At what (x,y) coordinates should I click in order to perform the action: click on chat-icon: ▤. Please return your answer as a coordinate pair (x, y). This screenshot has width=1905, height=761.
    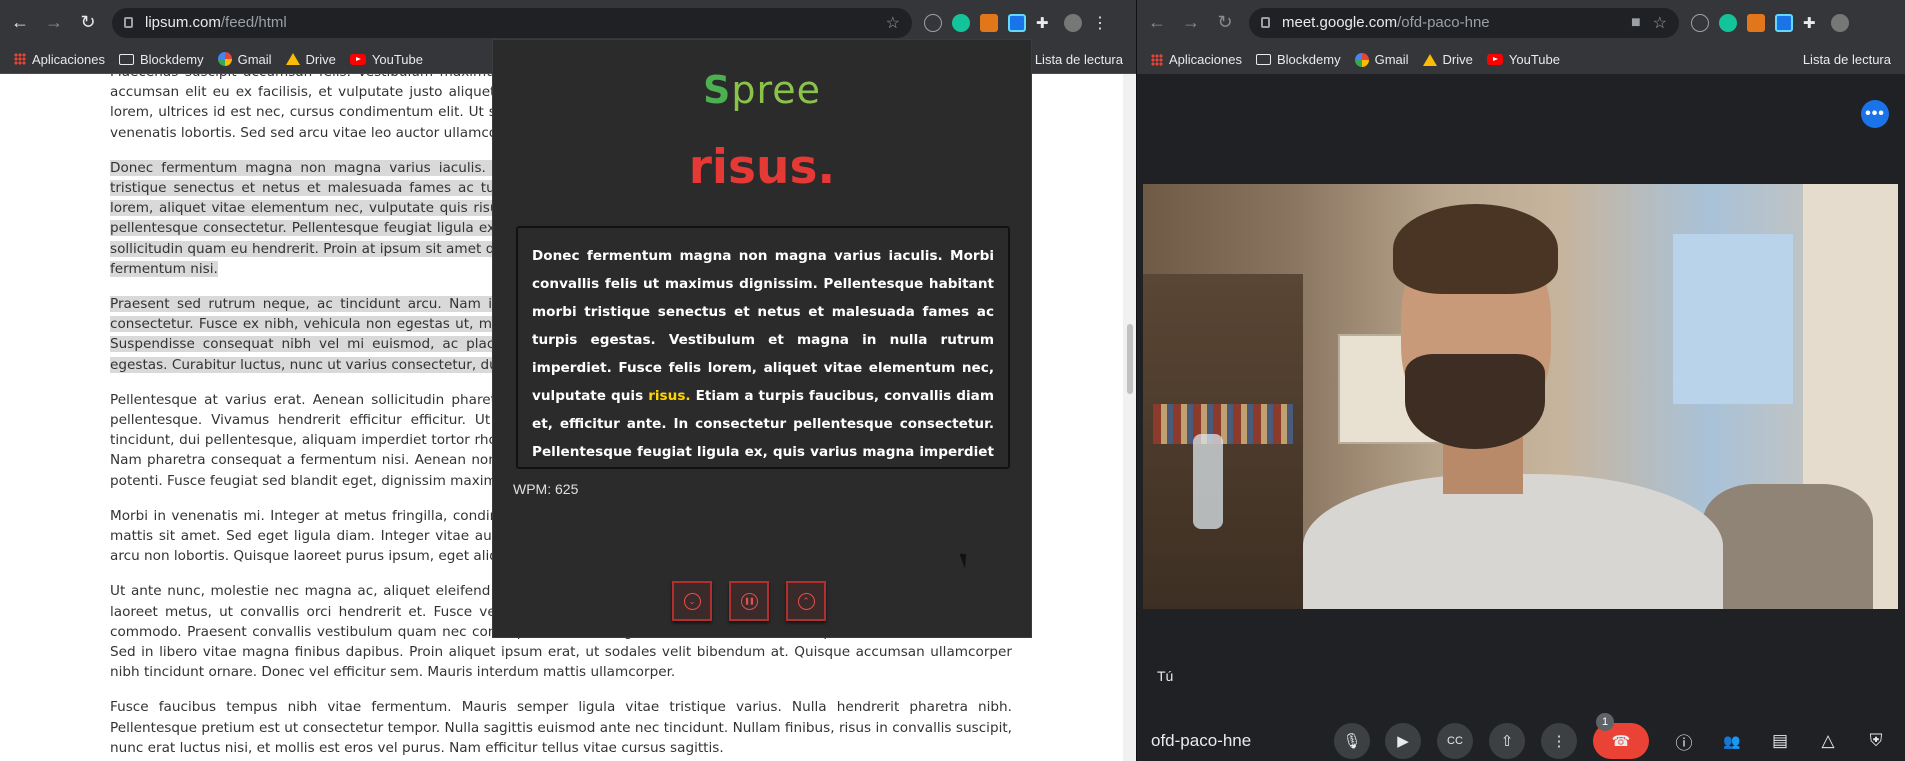
    Looking at the image, I should click on (1780, 740).